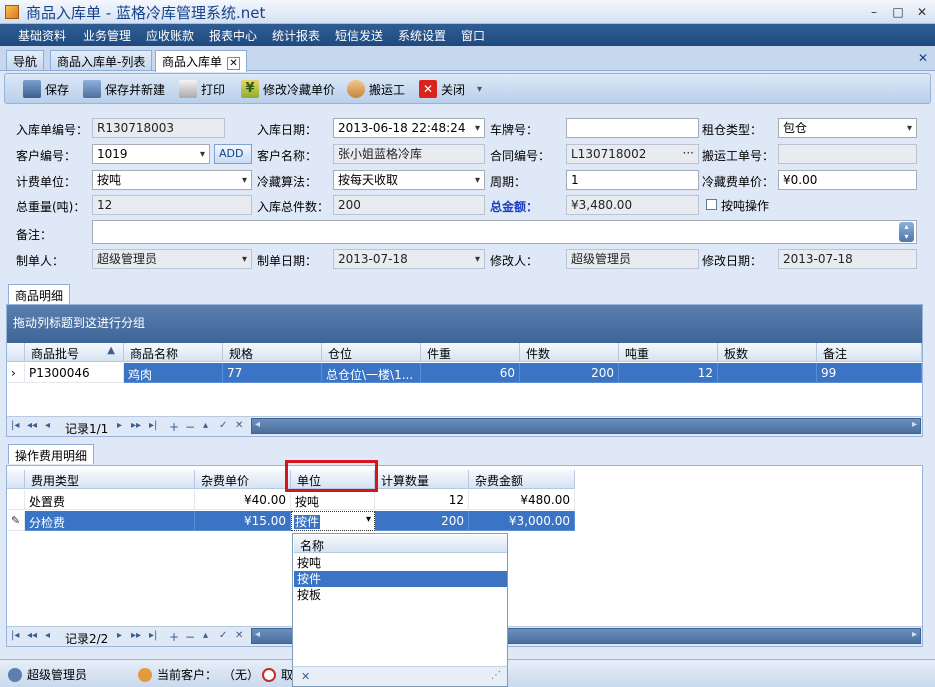  Describe the element at coordinates (173, 352) in the screenshot. I see `col-goods-name: 商品名称` at that location.